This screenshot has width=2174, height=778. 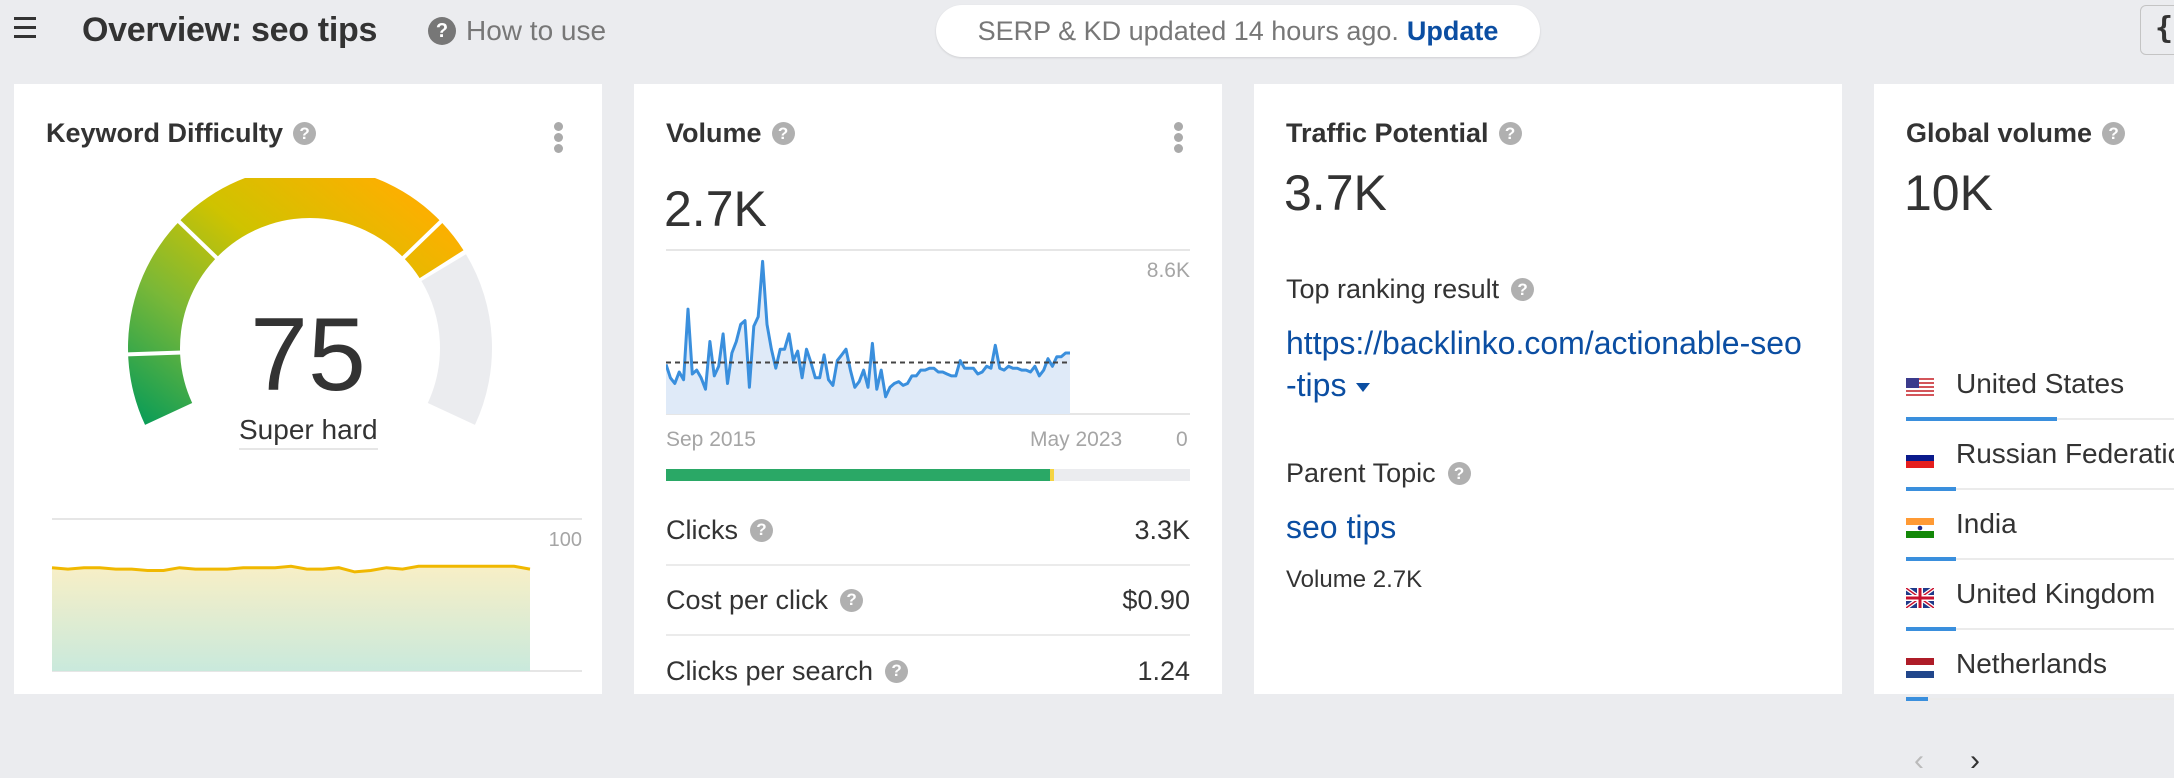 What do you see at coordinates (1188, 30) in the screenshot?
I see `status-text: SERP & KD updated 14 hours ago.` at bounding box center [1188, 30].